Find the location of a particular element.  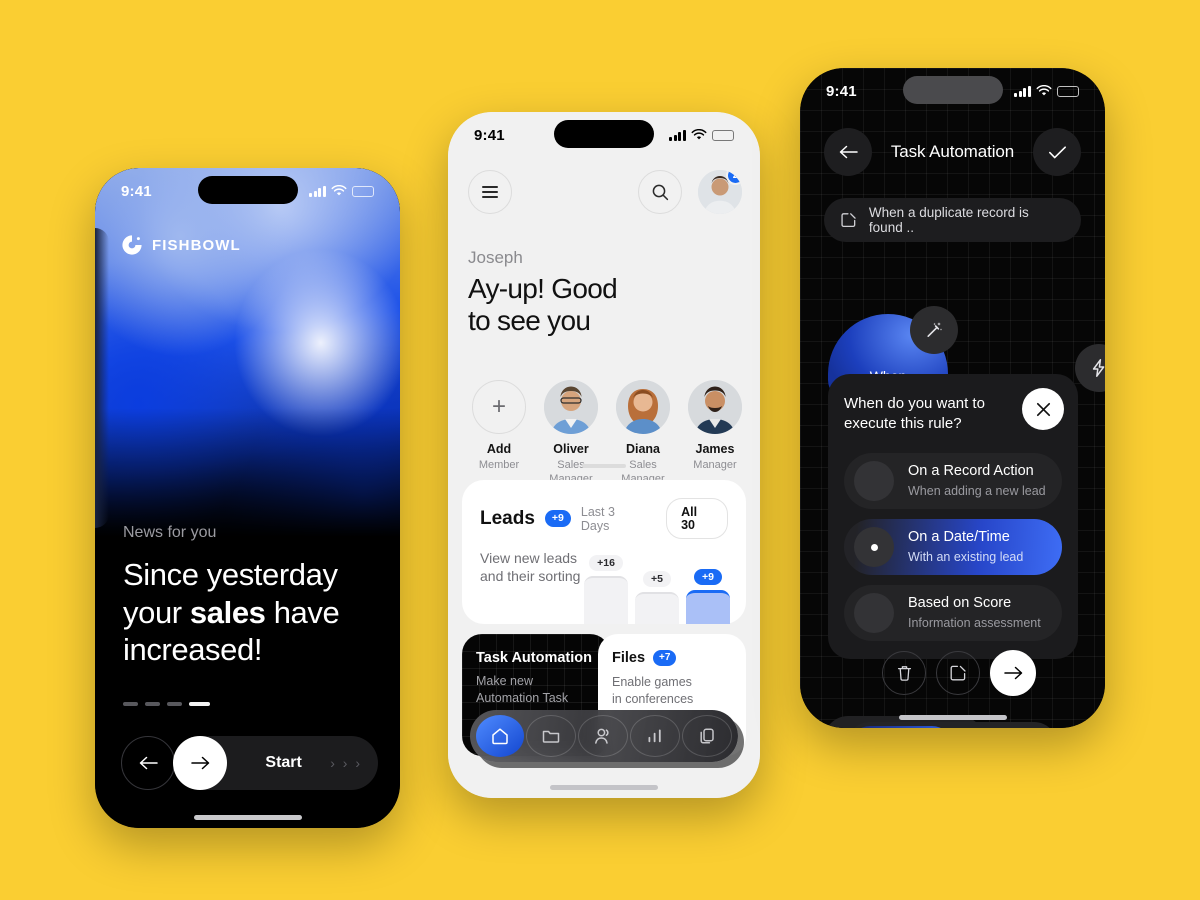

rule-trigger-field: When a duplicate record is found .. is located at coordinates (952, 220).